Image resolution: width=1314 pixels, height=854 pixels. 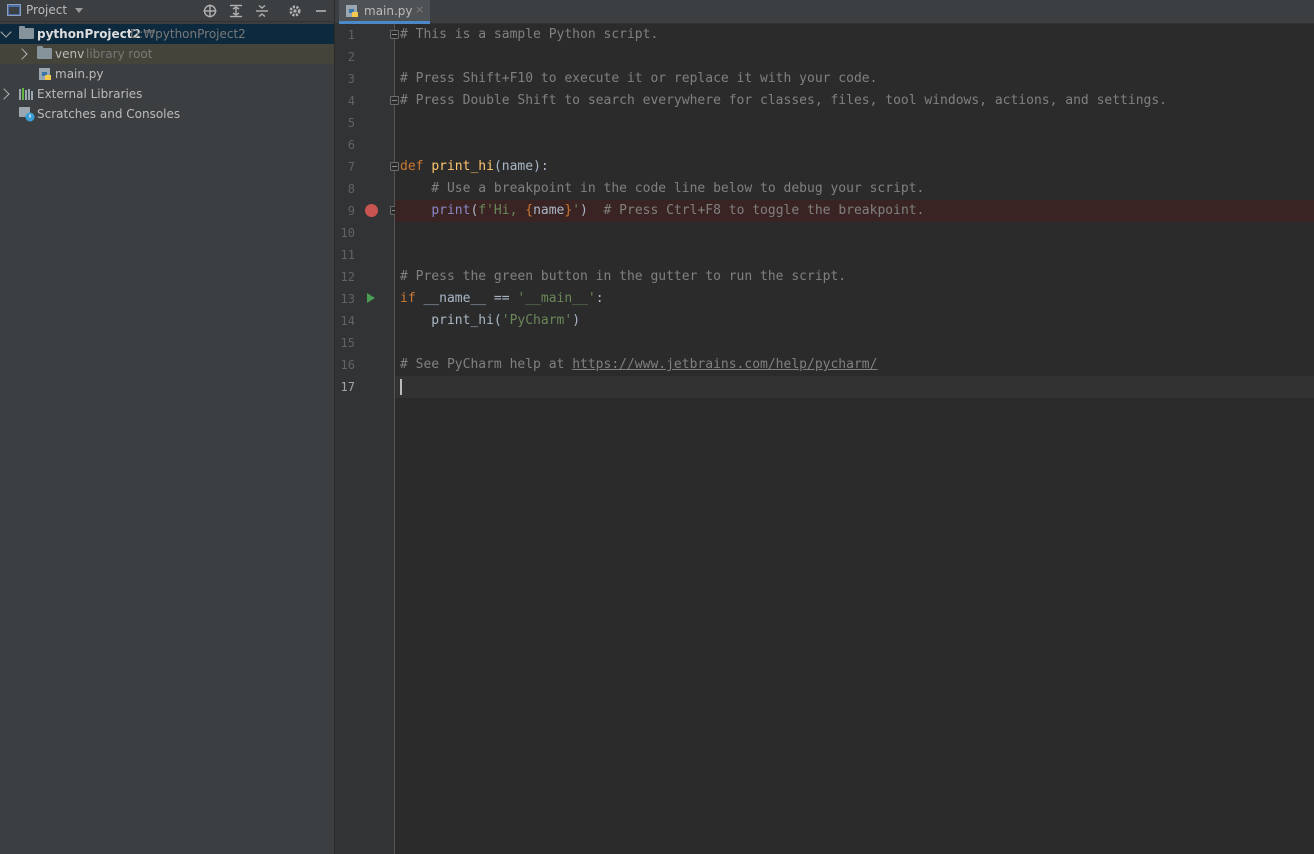 What do you see at coordinates (466, 298) in the screenshot?
I see `code-text: __name__ ==` at bounding box center [466, 298].